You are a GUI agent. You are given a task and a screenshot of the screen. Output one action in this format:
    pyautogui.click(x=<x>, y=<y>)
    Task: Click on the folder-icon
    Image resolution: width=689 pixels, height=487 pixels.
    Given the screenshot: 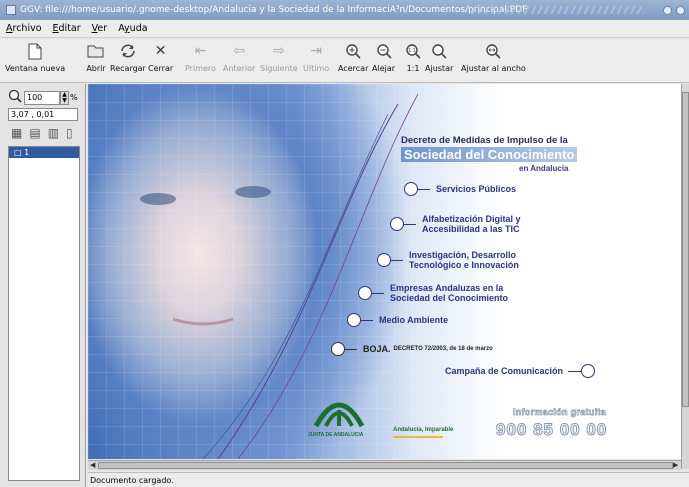 What is the action you would take?
    pyautogui.click(x=96, y=51)
    